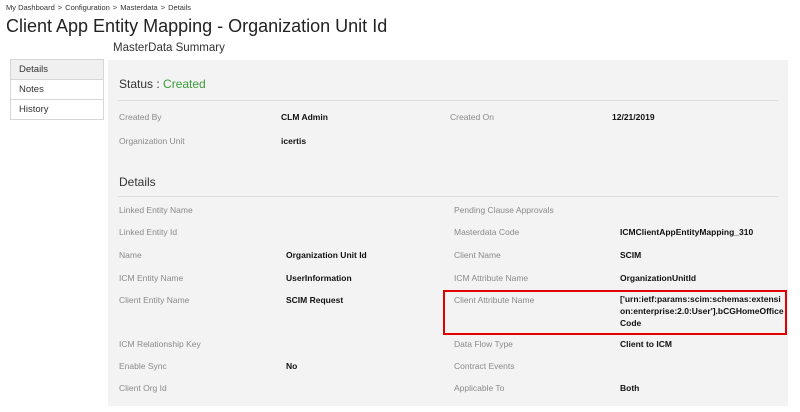 The width and height of the screenshot is (800, 412). What do you see at coordinates (292, 366) in the screenshot?
I see `enable-sync-value: No` at bounding box center [292, 366].